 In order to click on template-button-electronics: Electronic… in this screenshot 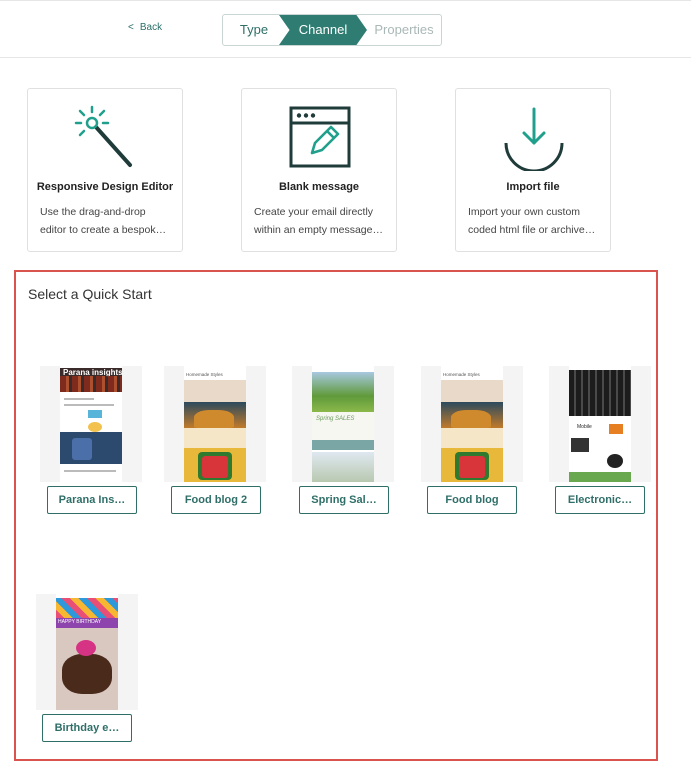, I will do `click(600, 500)`.